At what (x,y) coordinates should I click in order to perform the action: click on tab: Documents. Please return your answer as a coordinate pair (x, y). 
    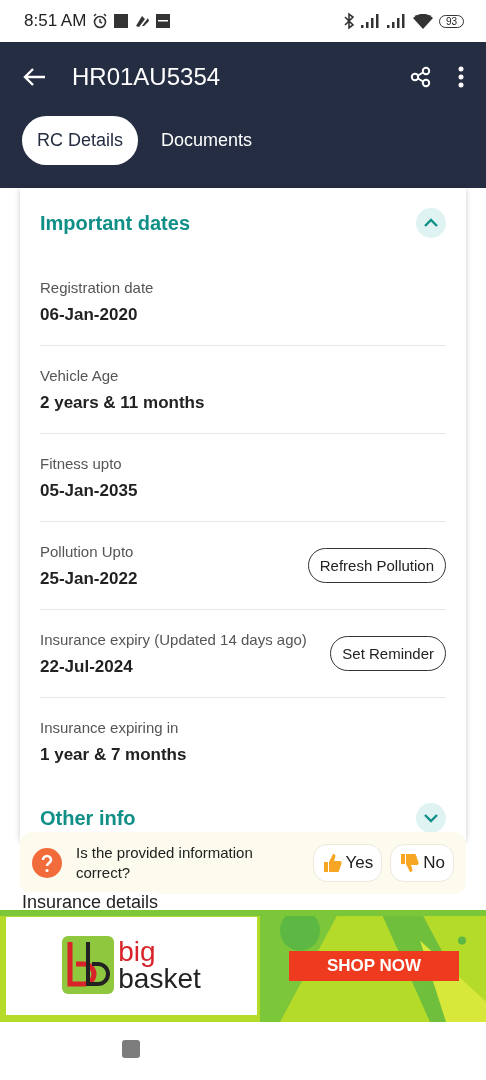
    Looking at the image, I should click on (207, 140).